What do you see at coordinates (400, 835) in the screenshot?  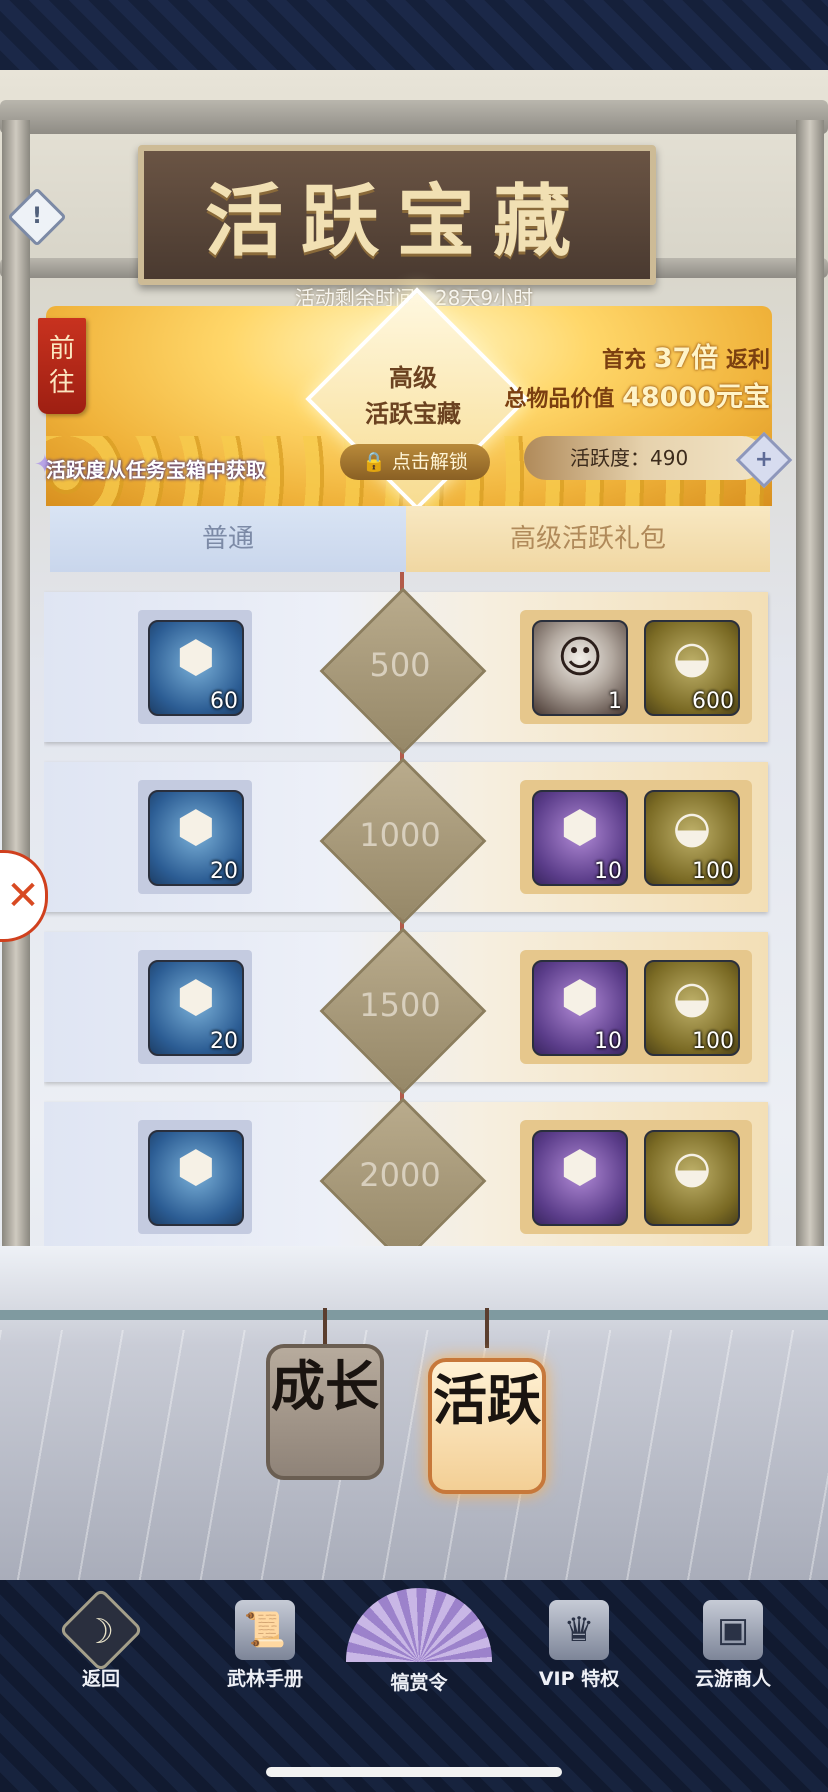 I see `milestone-value: 1000` at bounding box center [400, 835].